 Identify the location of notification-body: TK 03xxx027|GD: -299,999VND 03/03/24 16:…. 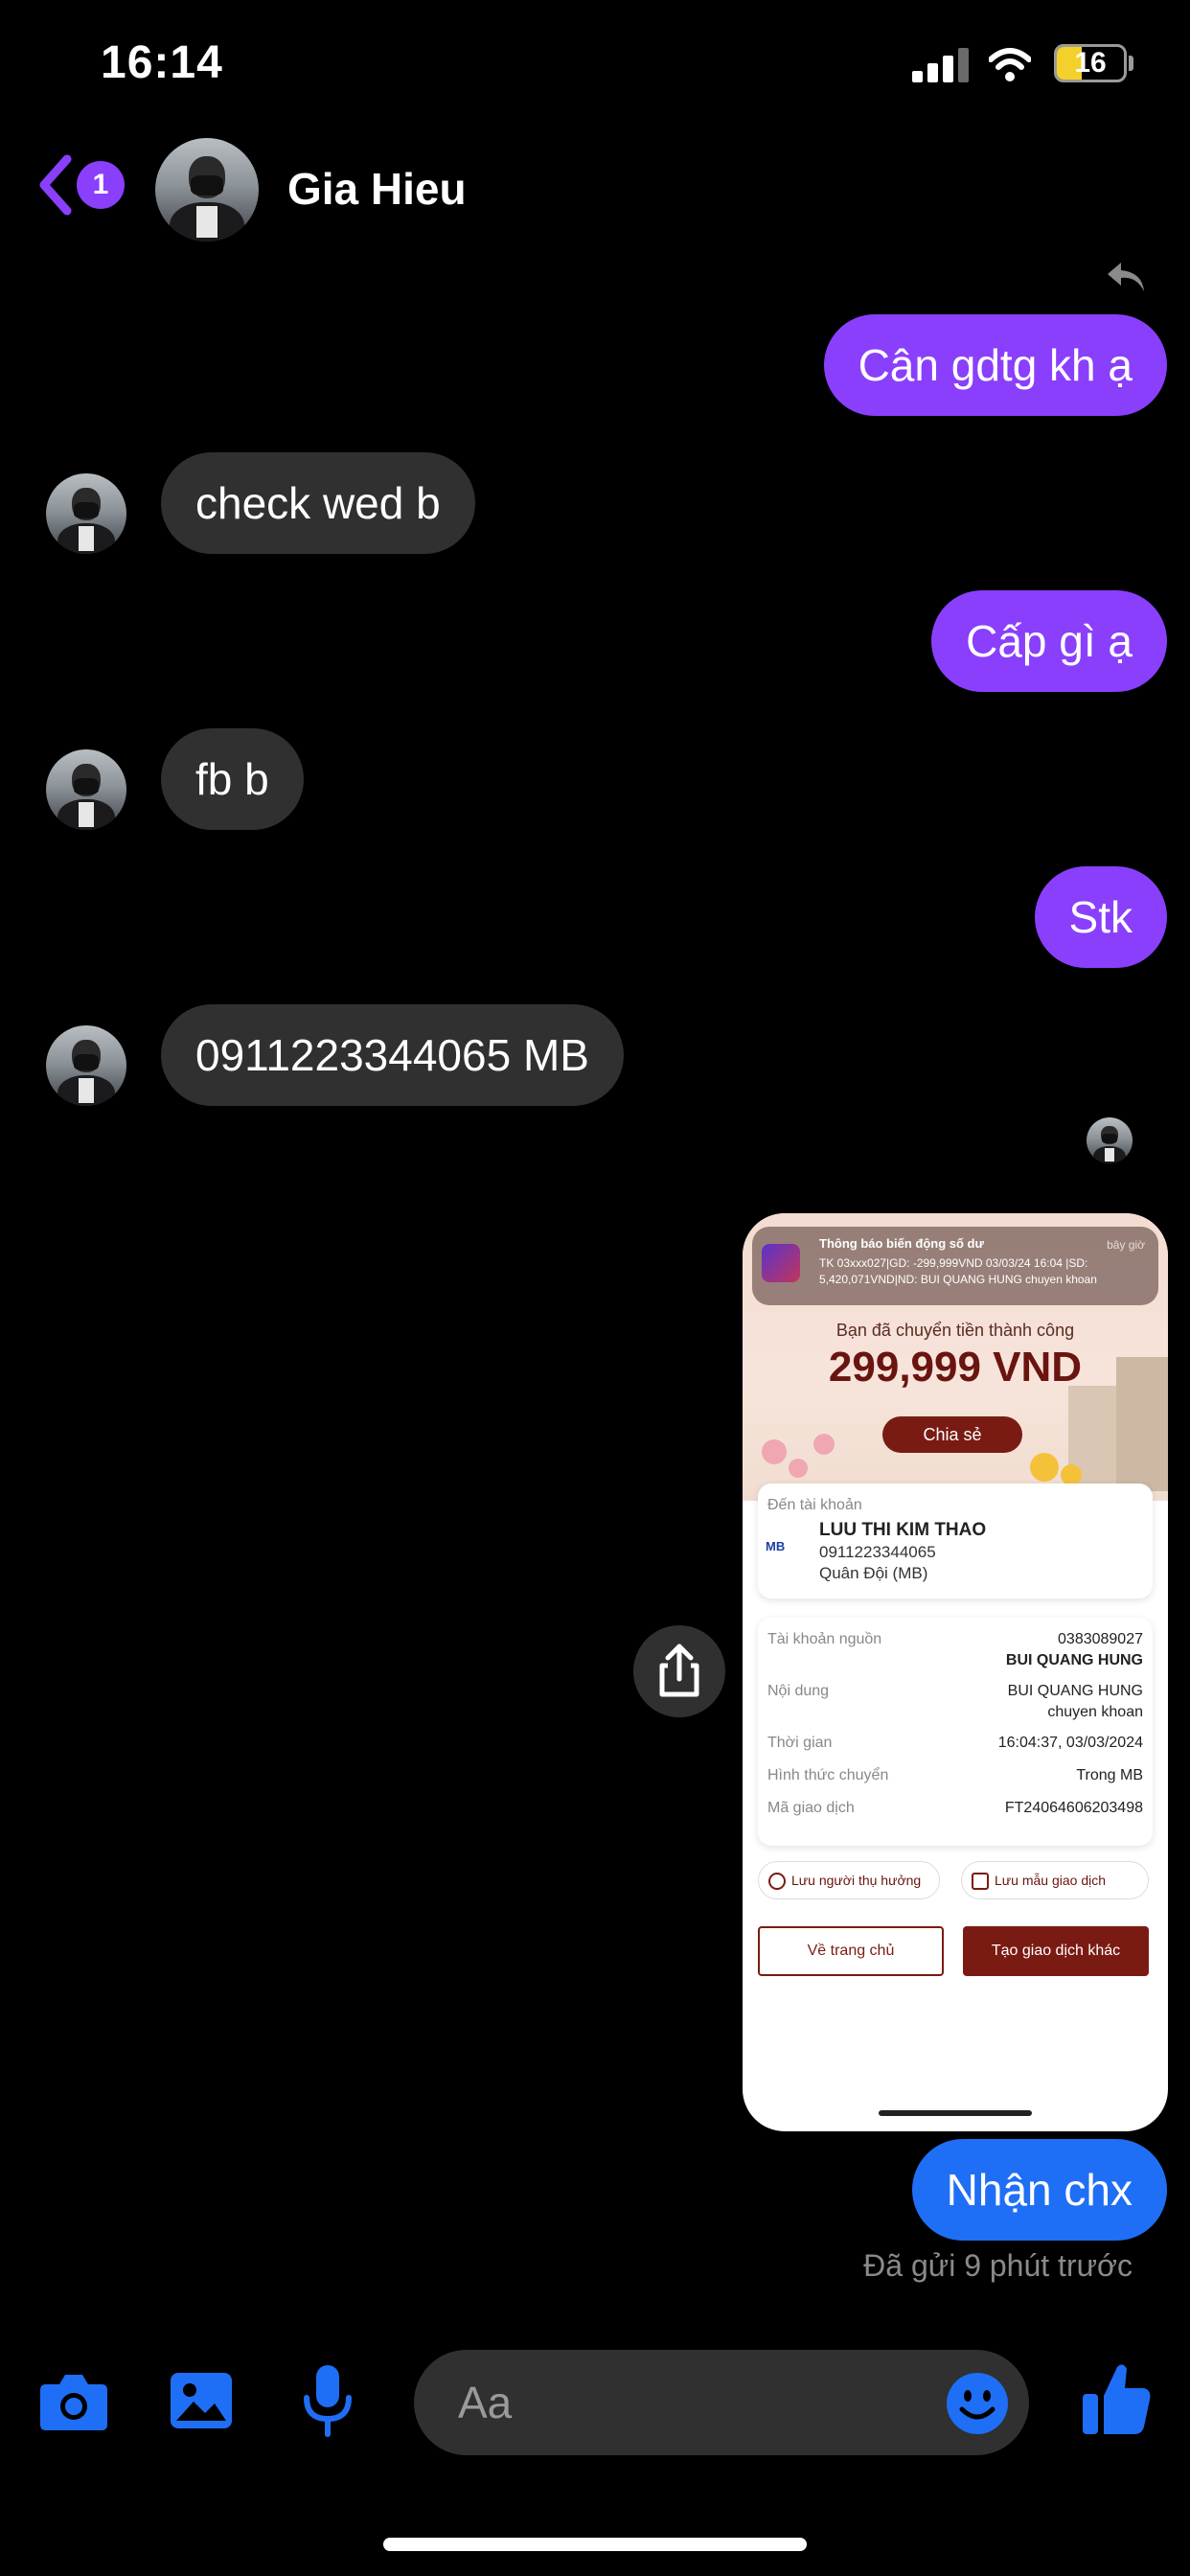
(958, 1271).